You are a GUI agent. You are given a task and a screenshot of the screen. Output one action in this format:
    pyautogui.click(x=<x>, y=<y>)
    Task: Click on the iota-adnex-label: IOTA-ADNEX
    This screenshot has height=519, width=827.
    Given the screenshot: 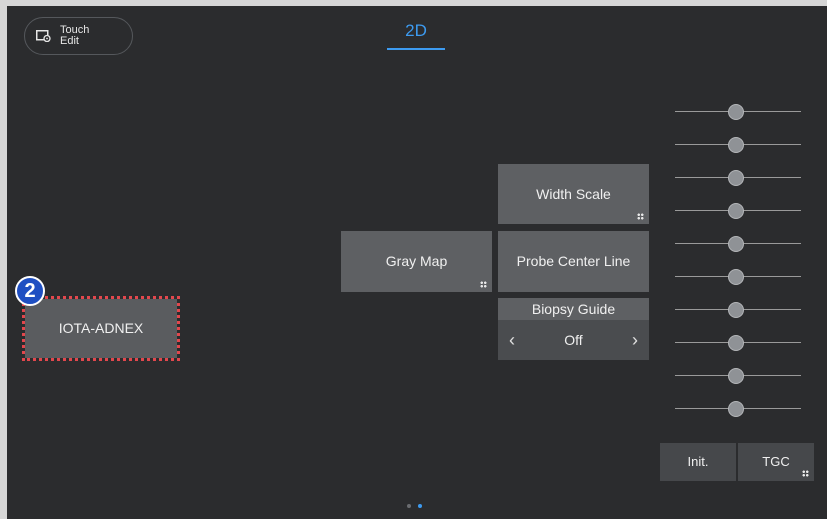 What is the action you would take?
    pyautogui.click(x=101, y=328)
    